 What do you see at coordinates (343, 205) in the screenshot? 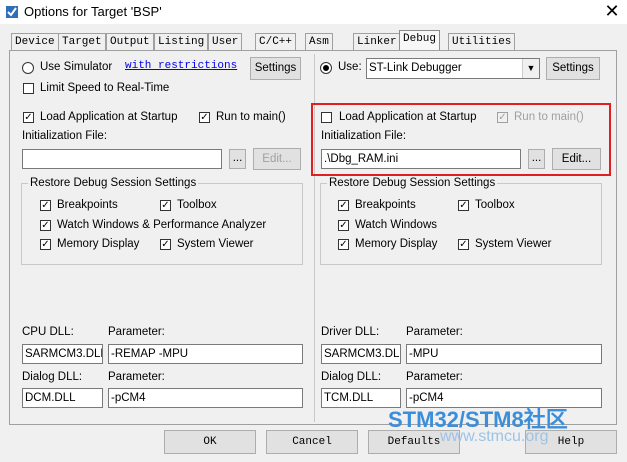
I see `right-breakpoints-checkbox: ✓` at bounding box center [343, 205].